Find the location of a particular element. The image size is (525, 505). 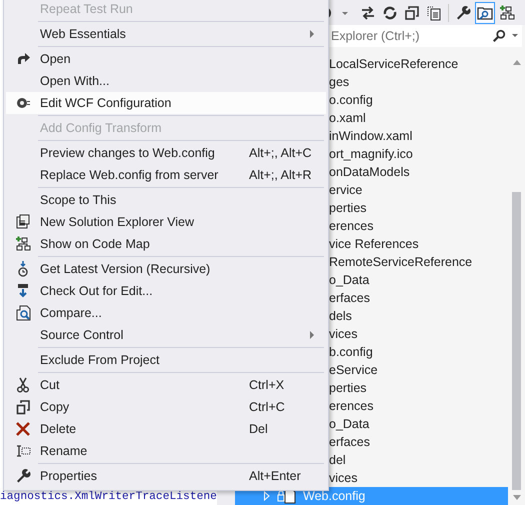

redo-arrow-icon is located at coordinates (23, 59).